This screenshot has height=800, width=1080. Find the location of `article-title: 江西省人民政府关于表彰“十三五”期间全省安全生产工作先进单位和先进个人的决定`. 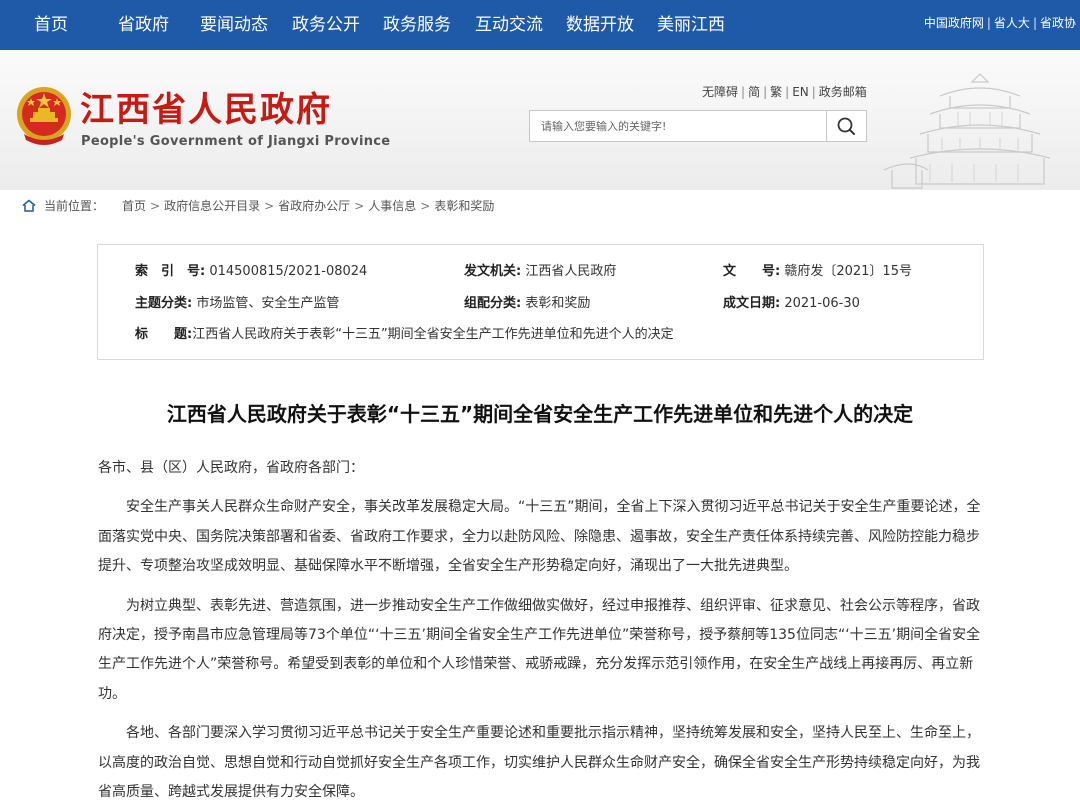

article-title: 江西省人民政府关于表彰“十三五”期间全省安全生产工作先进单位和先进个人的决定 is located at coordinates (540, 414).